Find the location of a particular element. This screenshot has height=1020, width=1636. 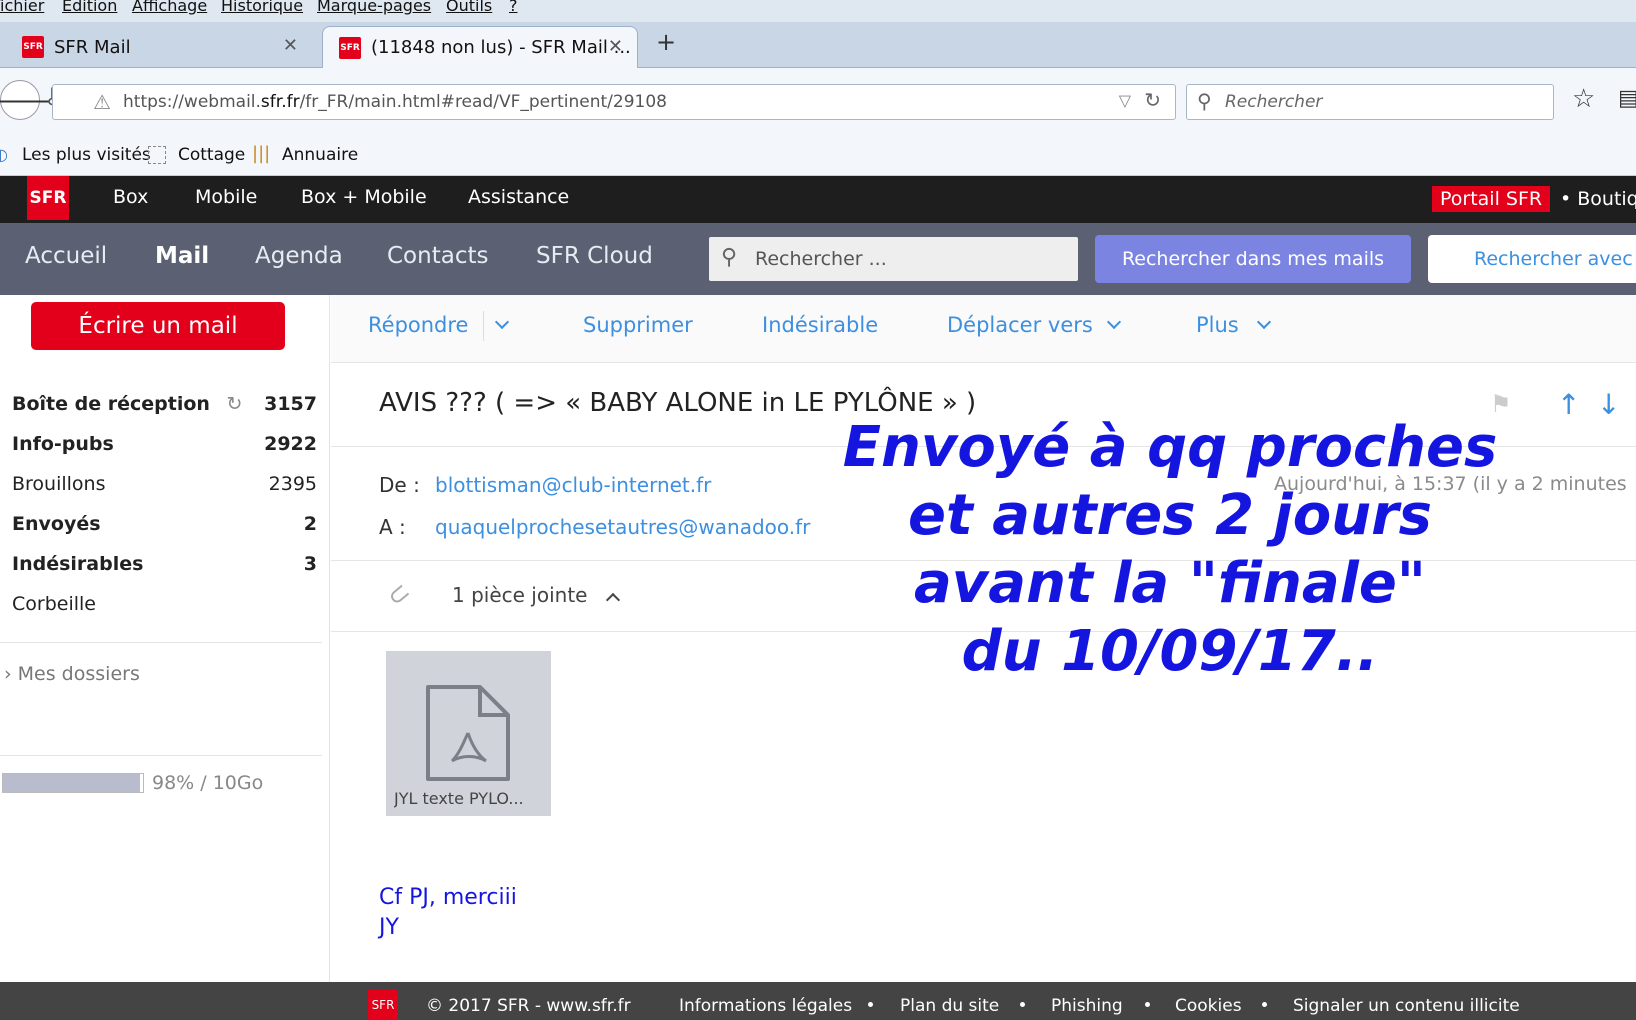

more-button: Plus is located at coordinates (1217, 325).